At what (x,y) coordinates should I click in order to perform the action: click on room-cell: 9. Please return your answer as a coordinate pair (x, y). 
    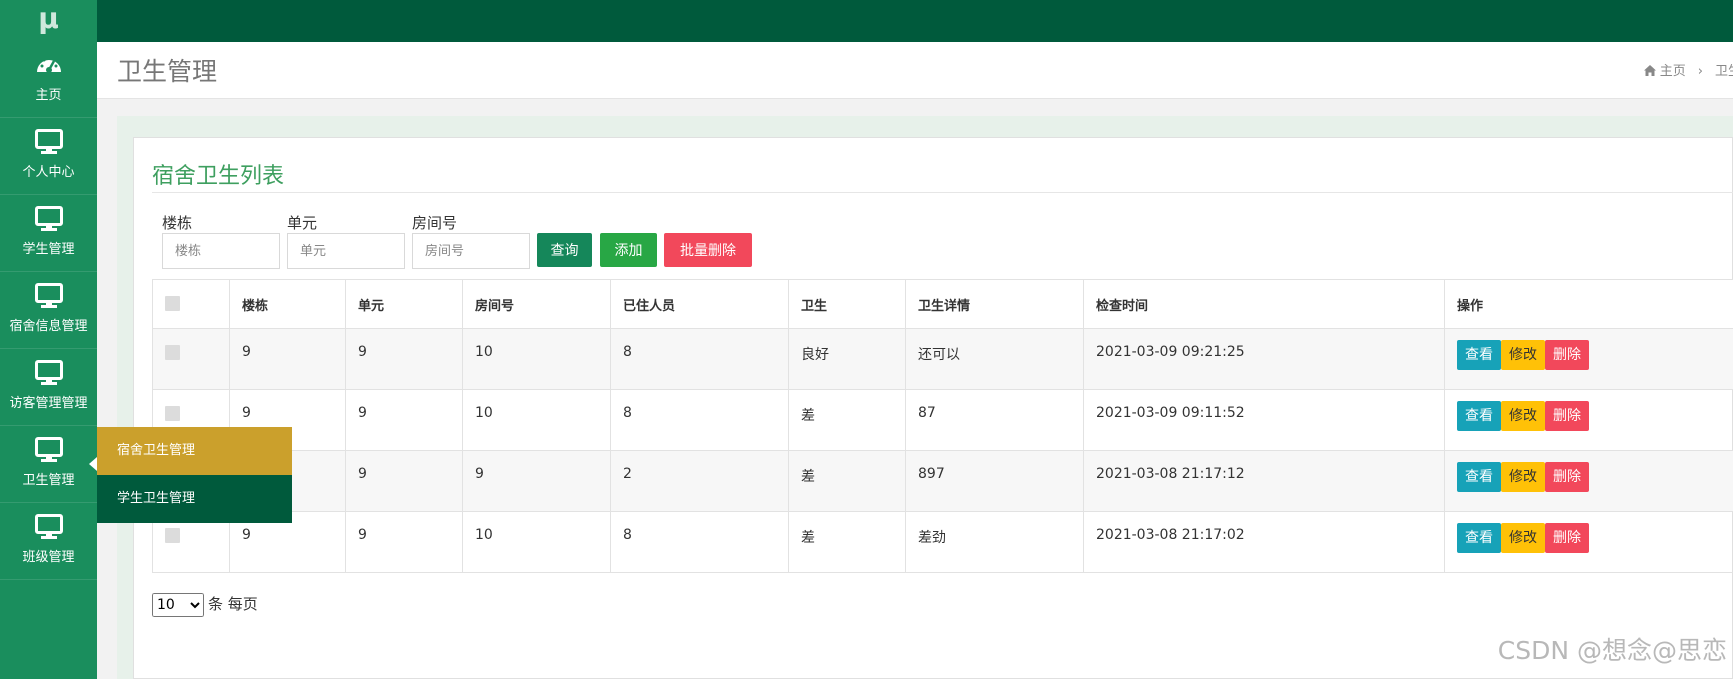
    Looking at the image, I should click on (536, 481).